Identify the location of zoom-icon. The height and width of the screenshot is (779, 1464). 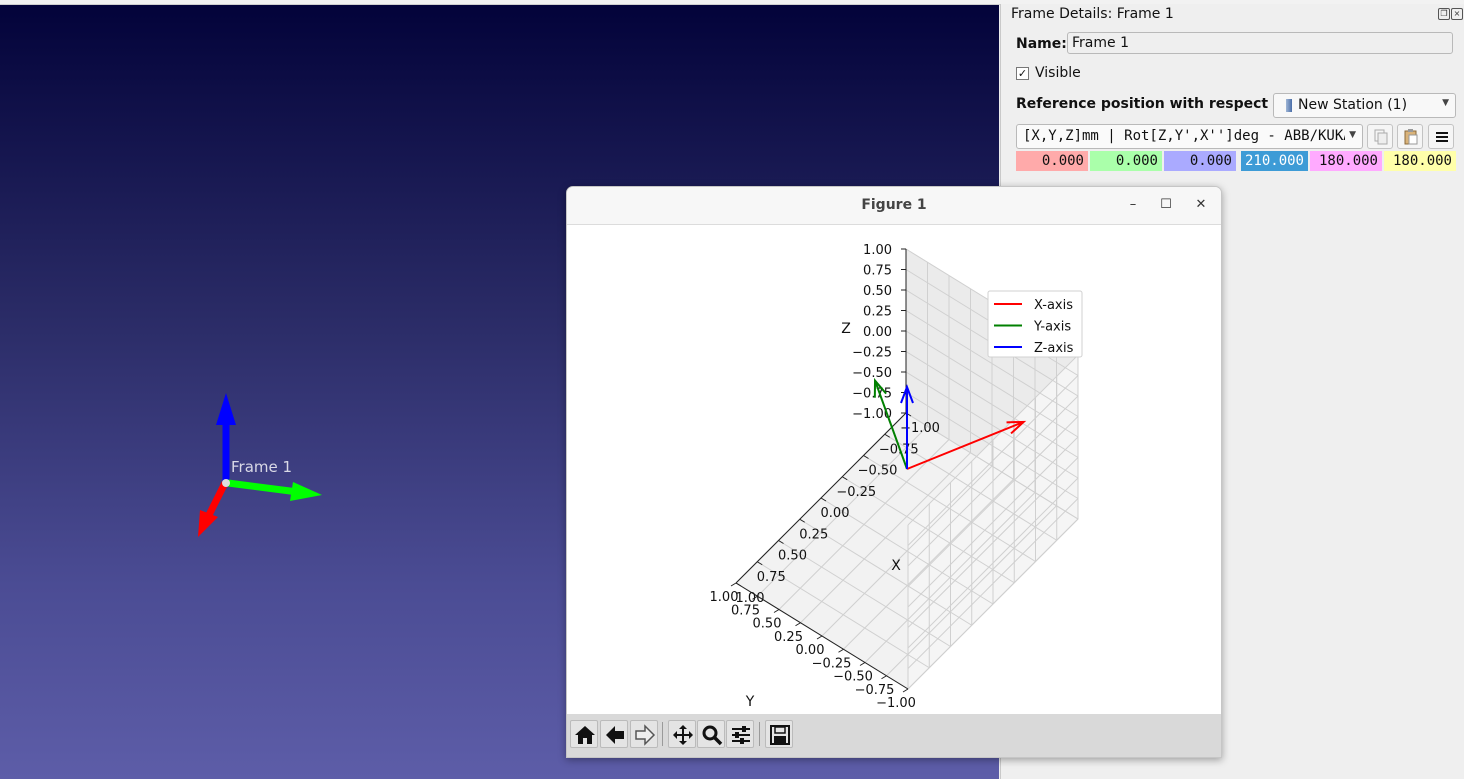
(712, 735).